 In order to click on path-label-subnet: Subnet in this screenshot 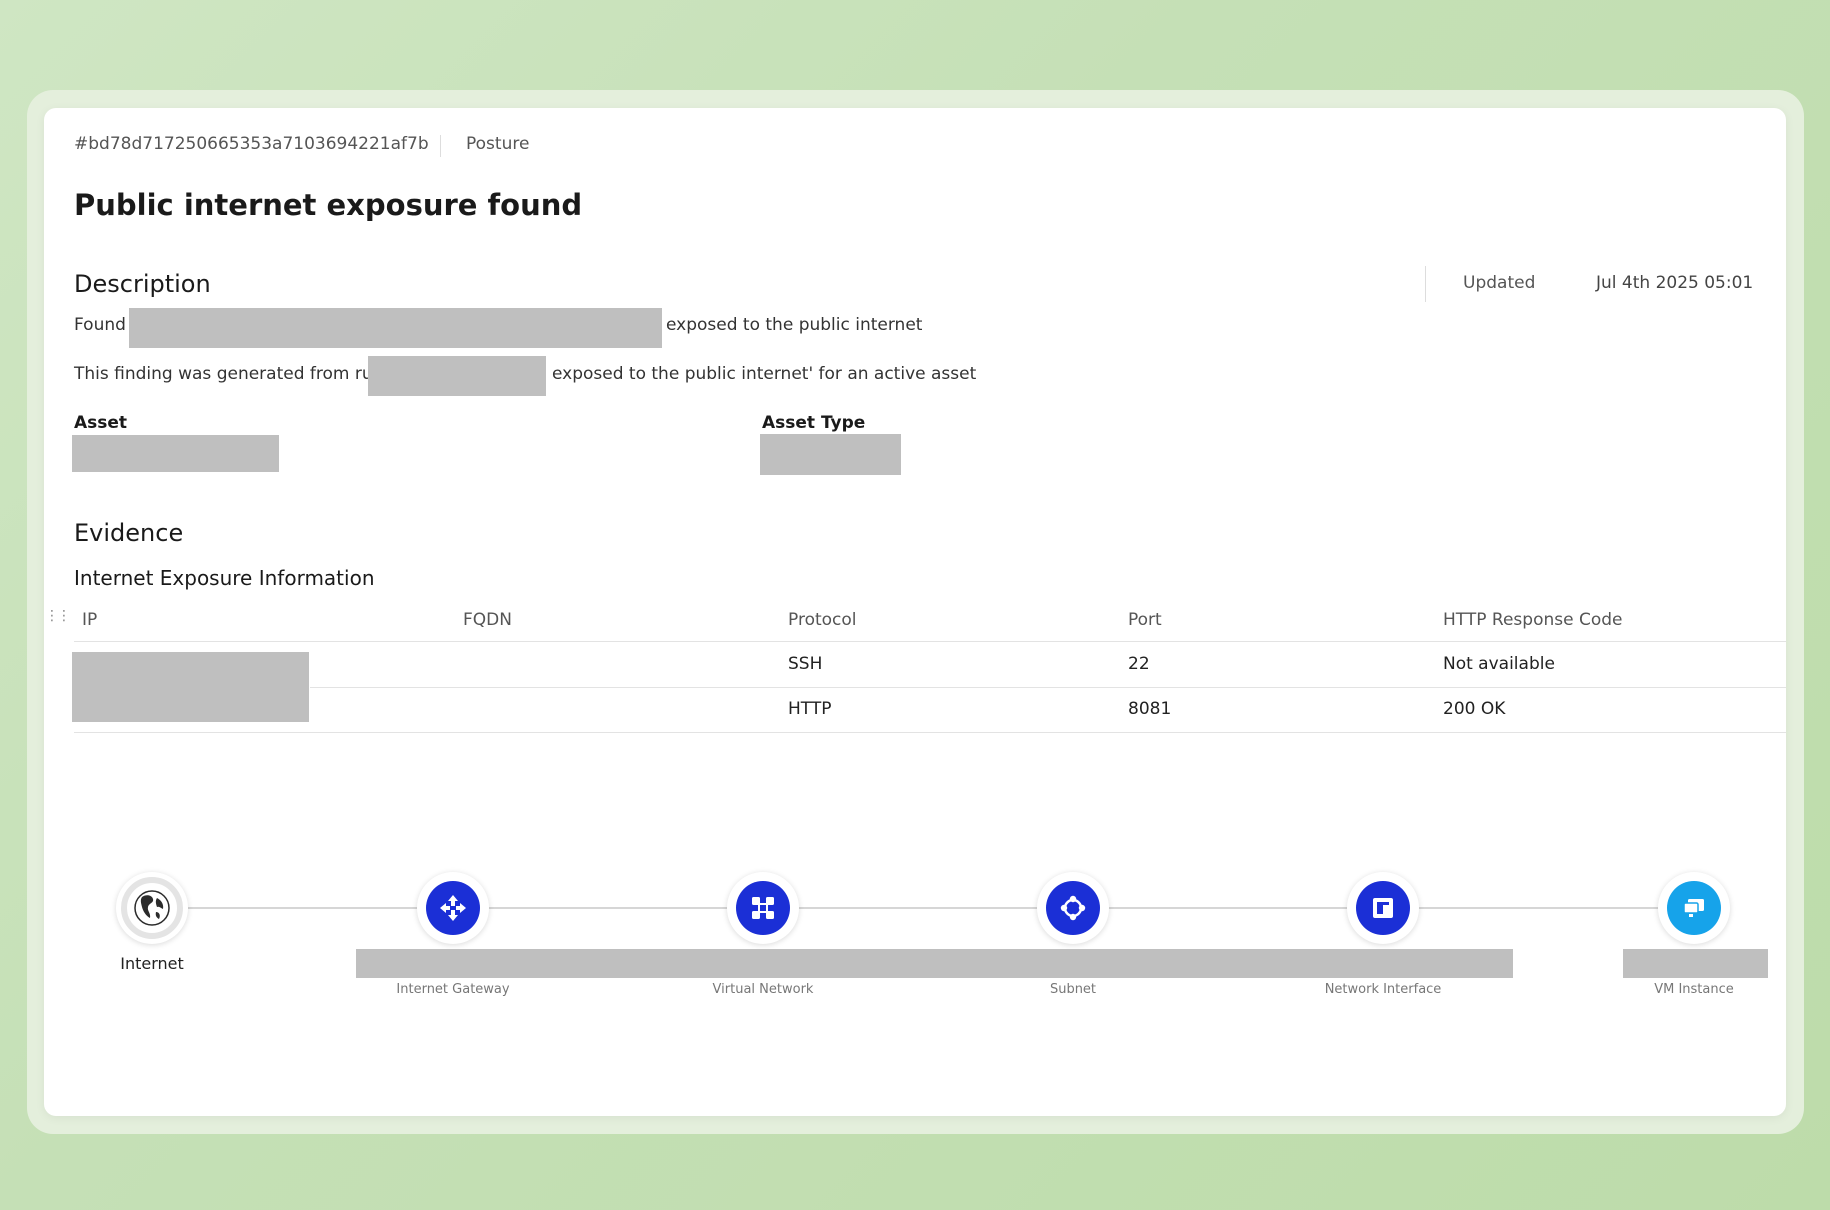, I will do `click(1073, 989)`.